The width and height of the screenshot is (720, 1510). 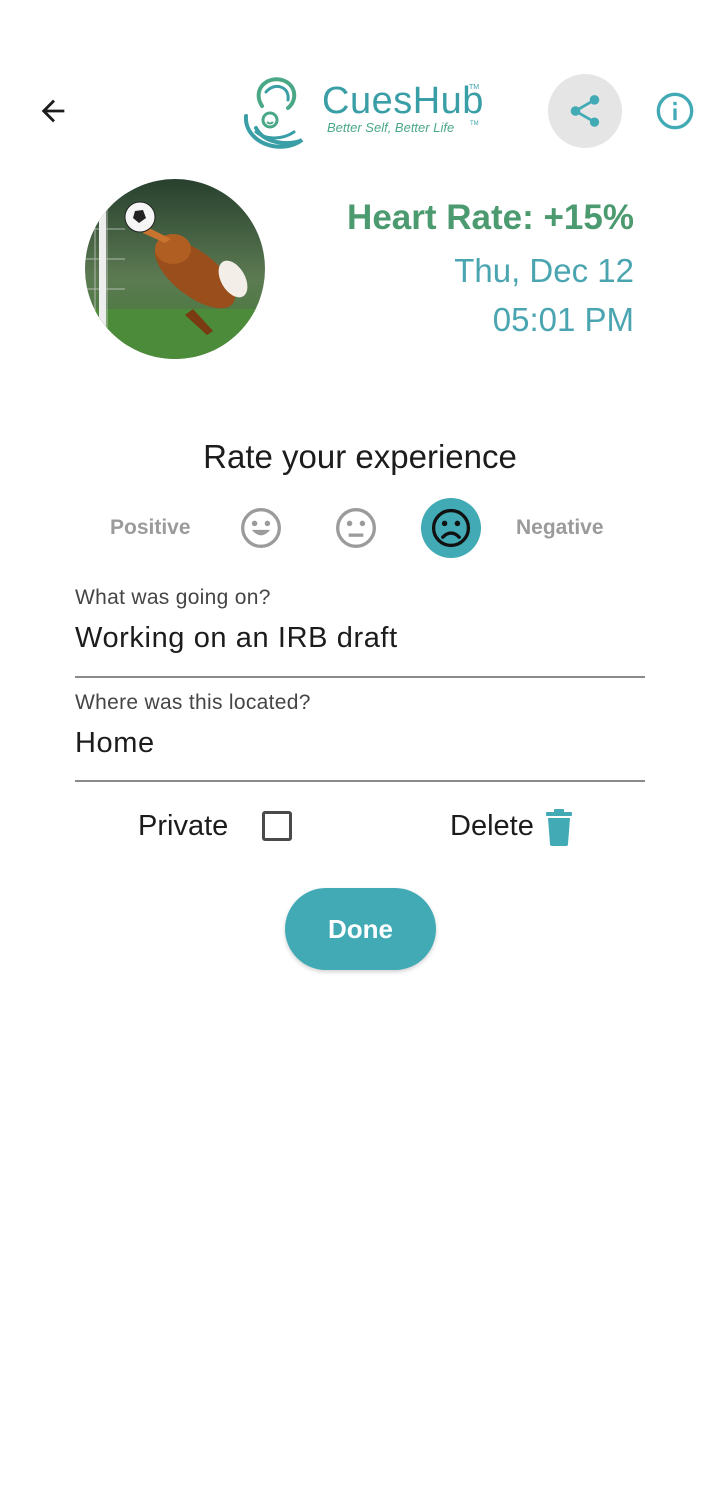 I want to click on logo-trademark: TM, so click(x=474, y=87).